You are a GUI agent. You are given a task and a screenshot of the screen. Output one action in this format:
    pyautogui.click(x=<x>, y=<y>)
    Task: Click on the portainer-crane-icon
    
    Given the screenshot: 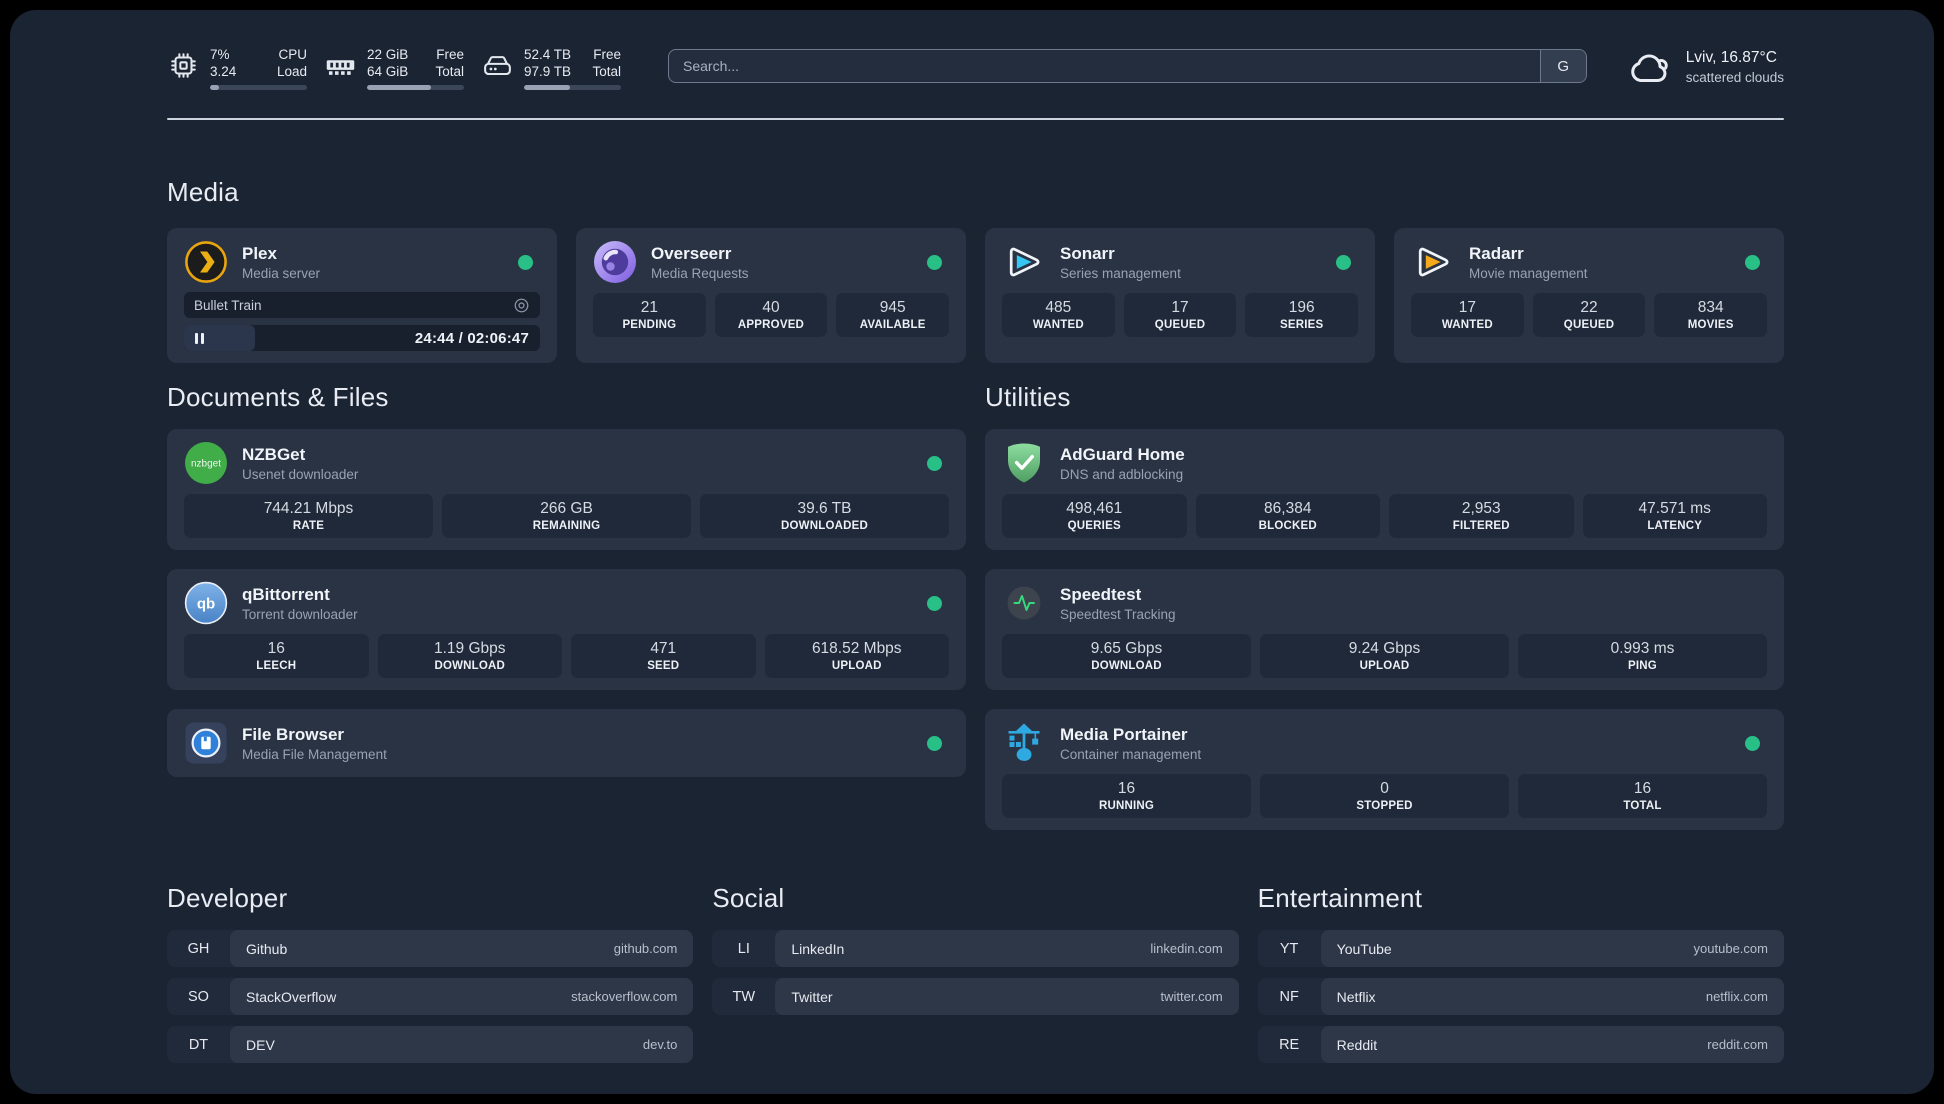 What is the action you would take?
    pyautogui.click(x=1024, y=743)
    